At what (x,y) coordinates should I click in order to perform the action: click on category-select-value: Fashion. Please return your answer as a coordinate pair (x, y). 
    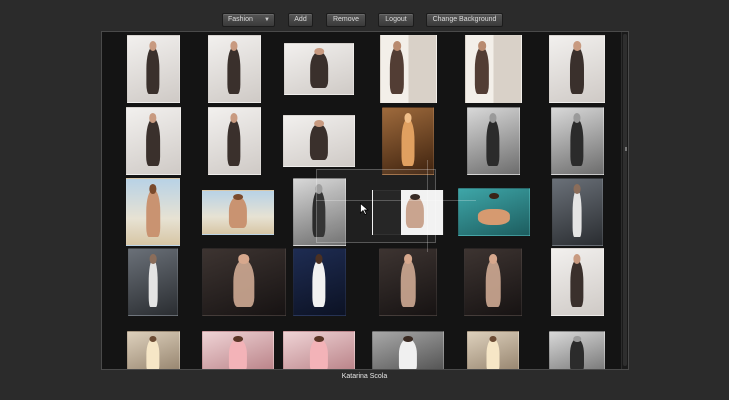
    Looking at the image, I should click on (240, 19).